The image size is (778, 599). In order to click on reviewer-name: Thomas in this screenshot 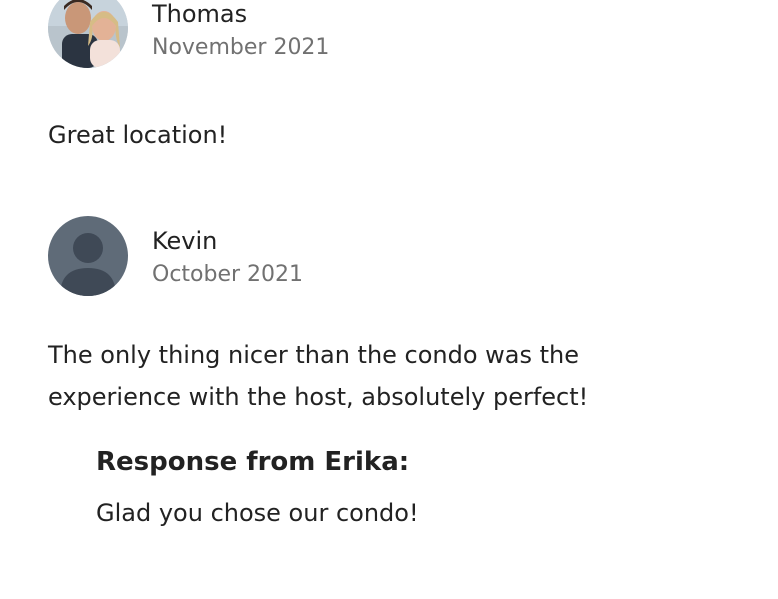, I will do `click(200, 14)`.